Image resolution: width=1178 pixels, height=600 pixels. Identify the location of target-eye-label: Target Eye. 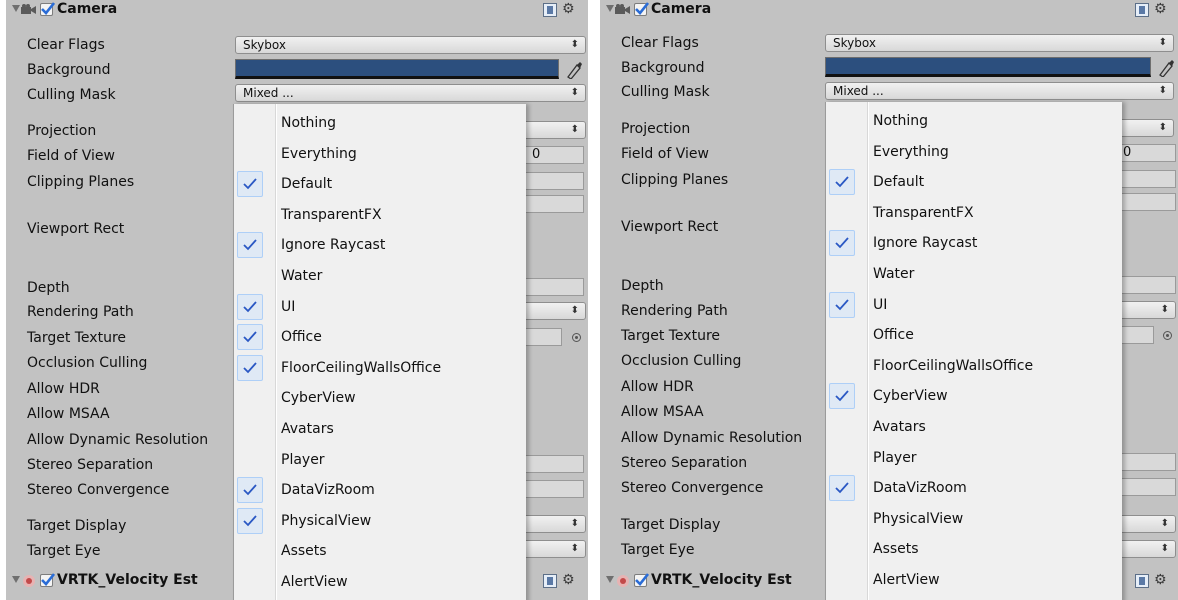
(658, 550).